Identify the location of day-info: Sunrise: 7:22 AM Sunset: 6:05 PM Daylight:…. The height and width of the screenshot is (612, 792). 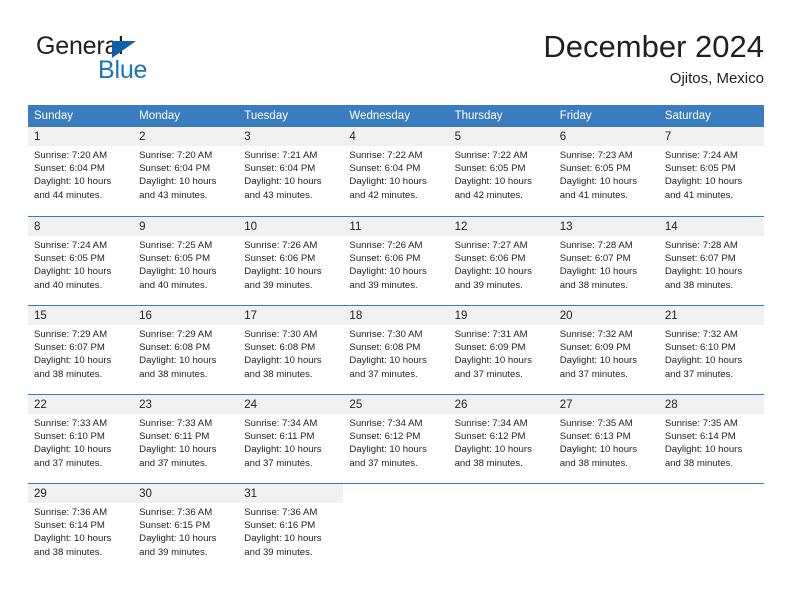
(501, 174).